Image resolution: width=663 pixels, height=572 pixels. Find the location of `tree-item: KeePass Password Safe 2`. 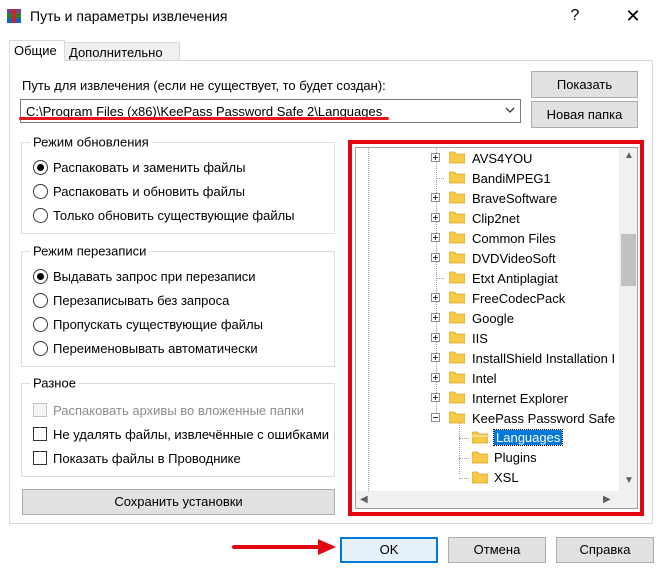

tree-item: KeePass Password Safe 2 is located at coordinates (491, 418).